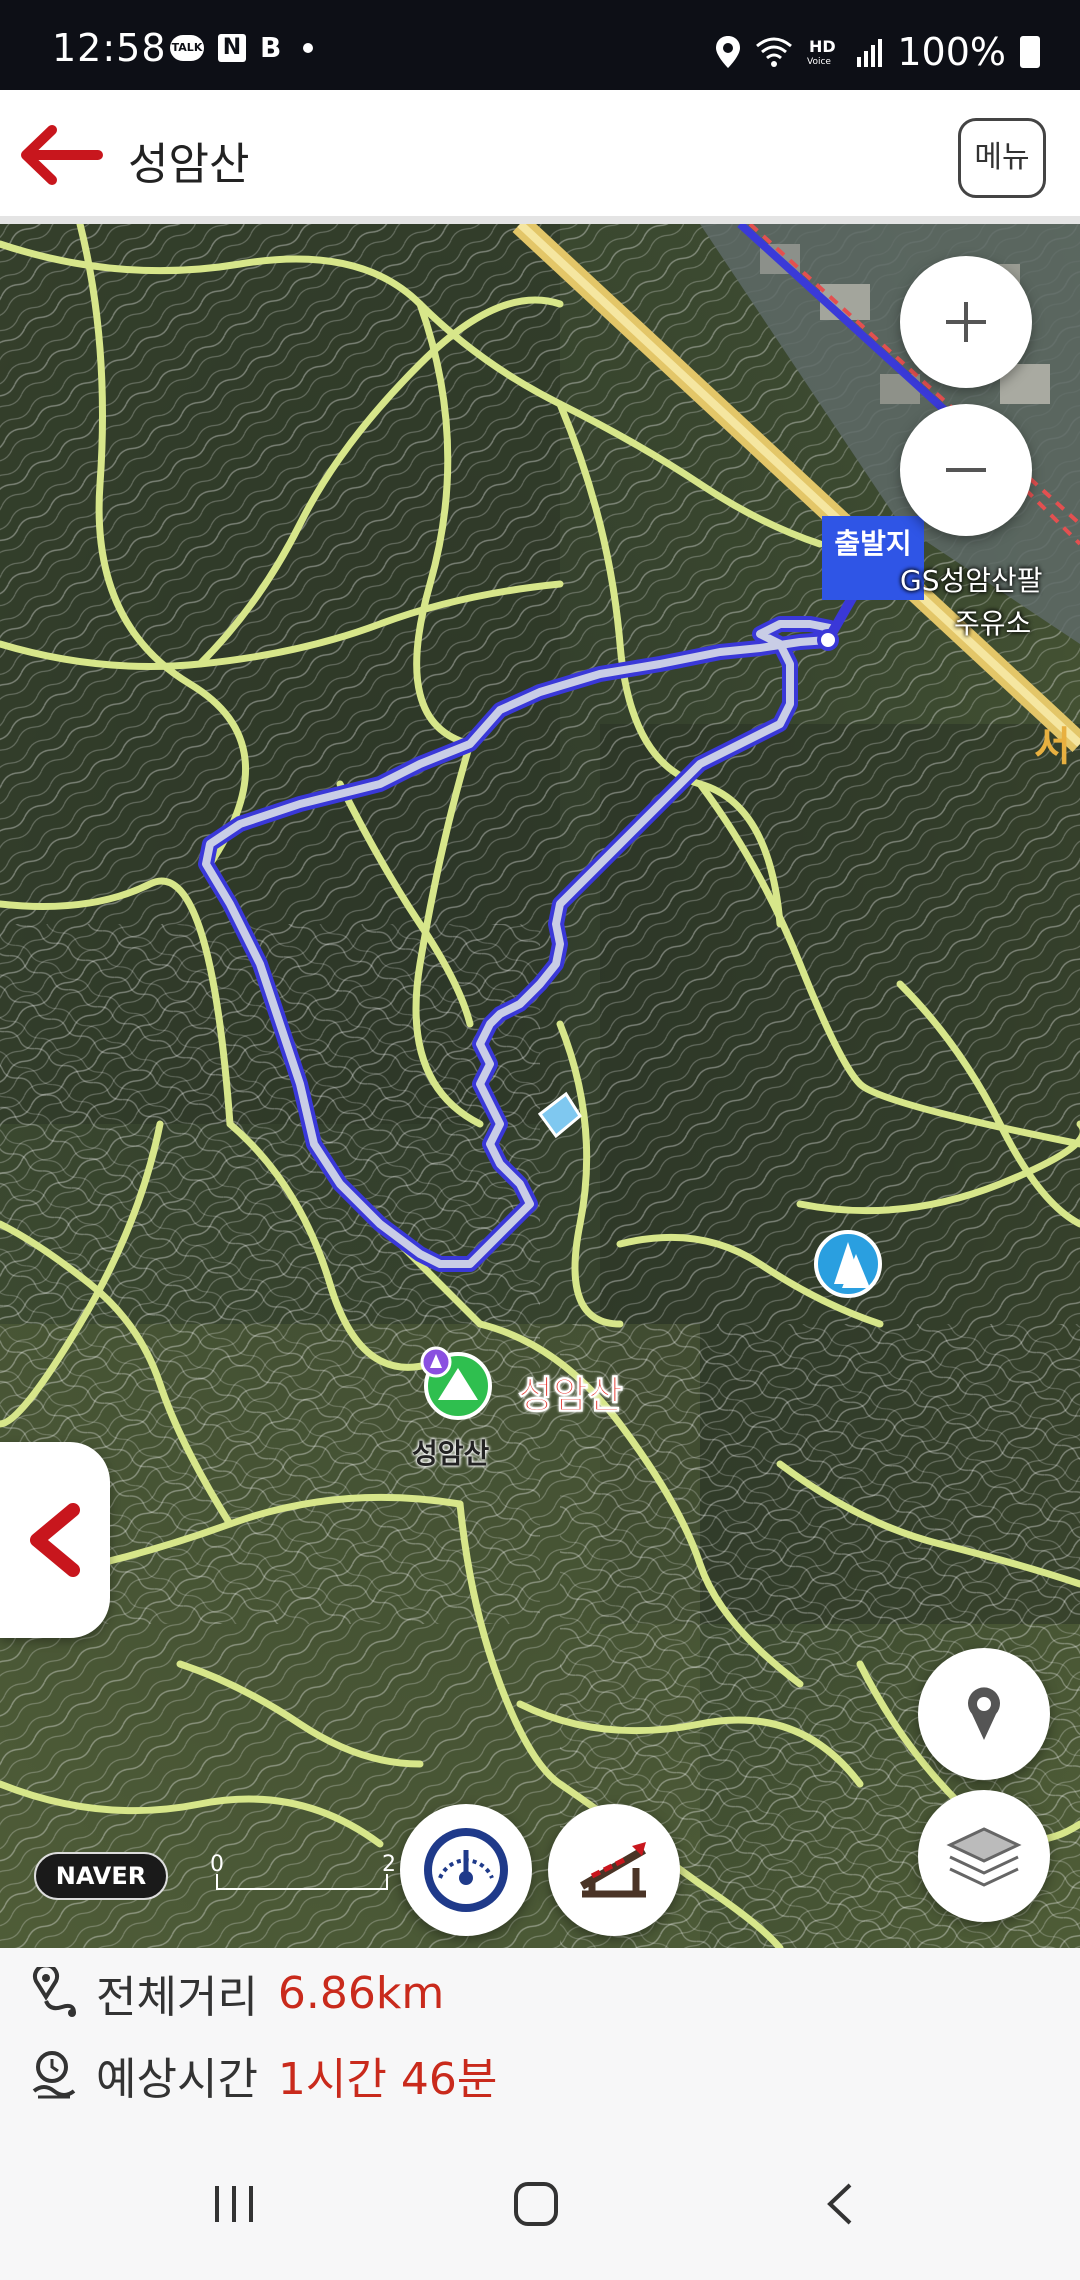 This screenshot has height=2280, width=1080. What do you see at coordinates (450, 1452) in the screenshot?
I see `summit-label: 성암산` at bounding box center [450, 1452].